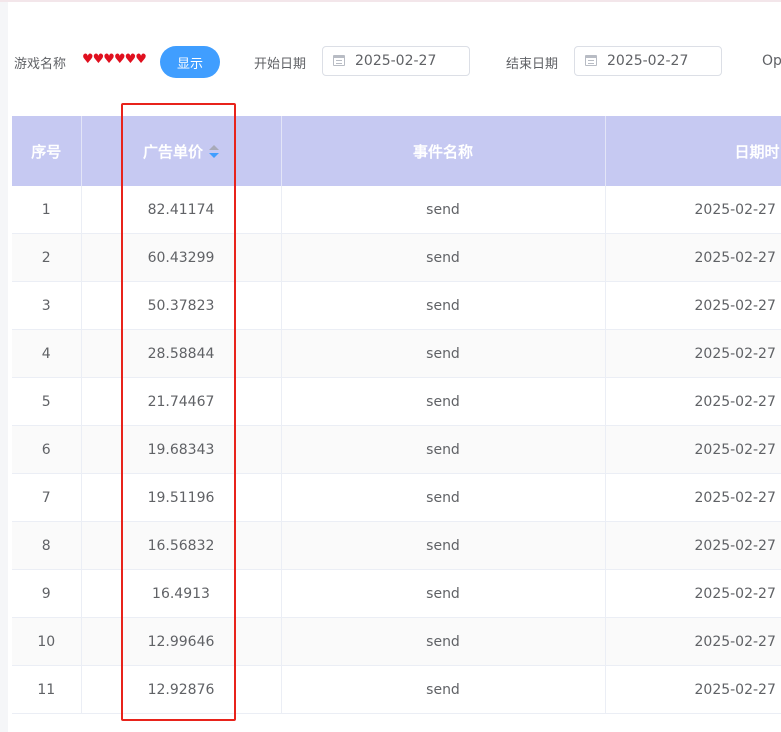  I want to click on start-date-label: 开始日期, so click(280, 64).